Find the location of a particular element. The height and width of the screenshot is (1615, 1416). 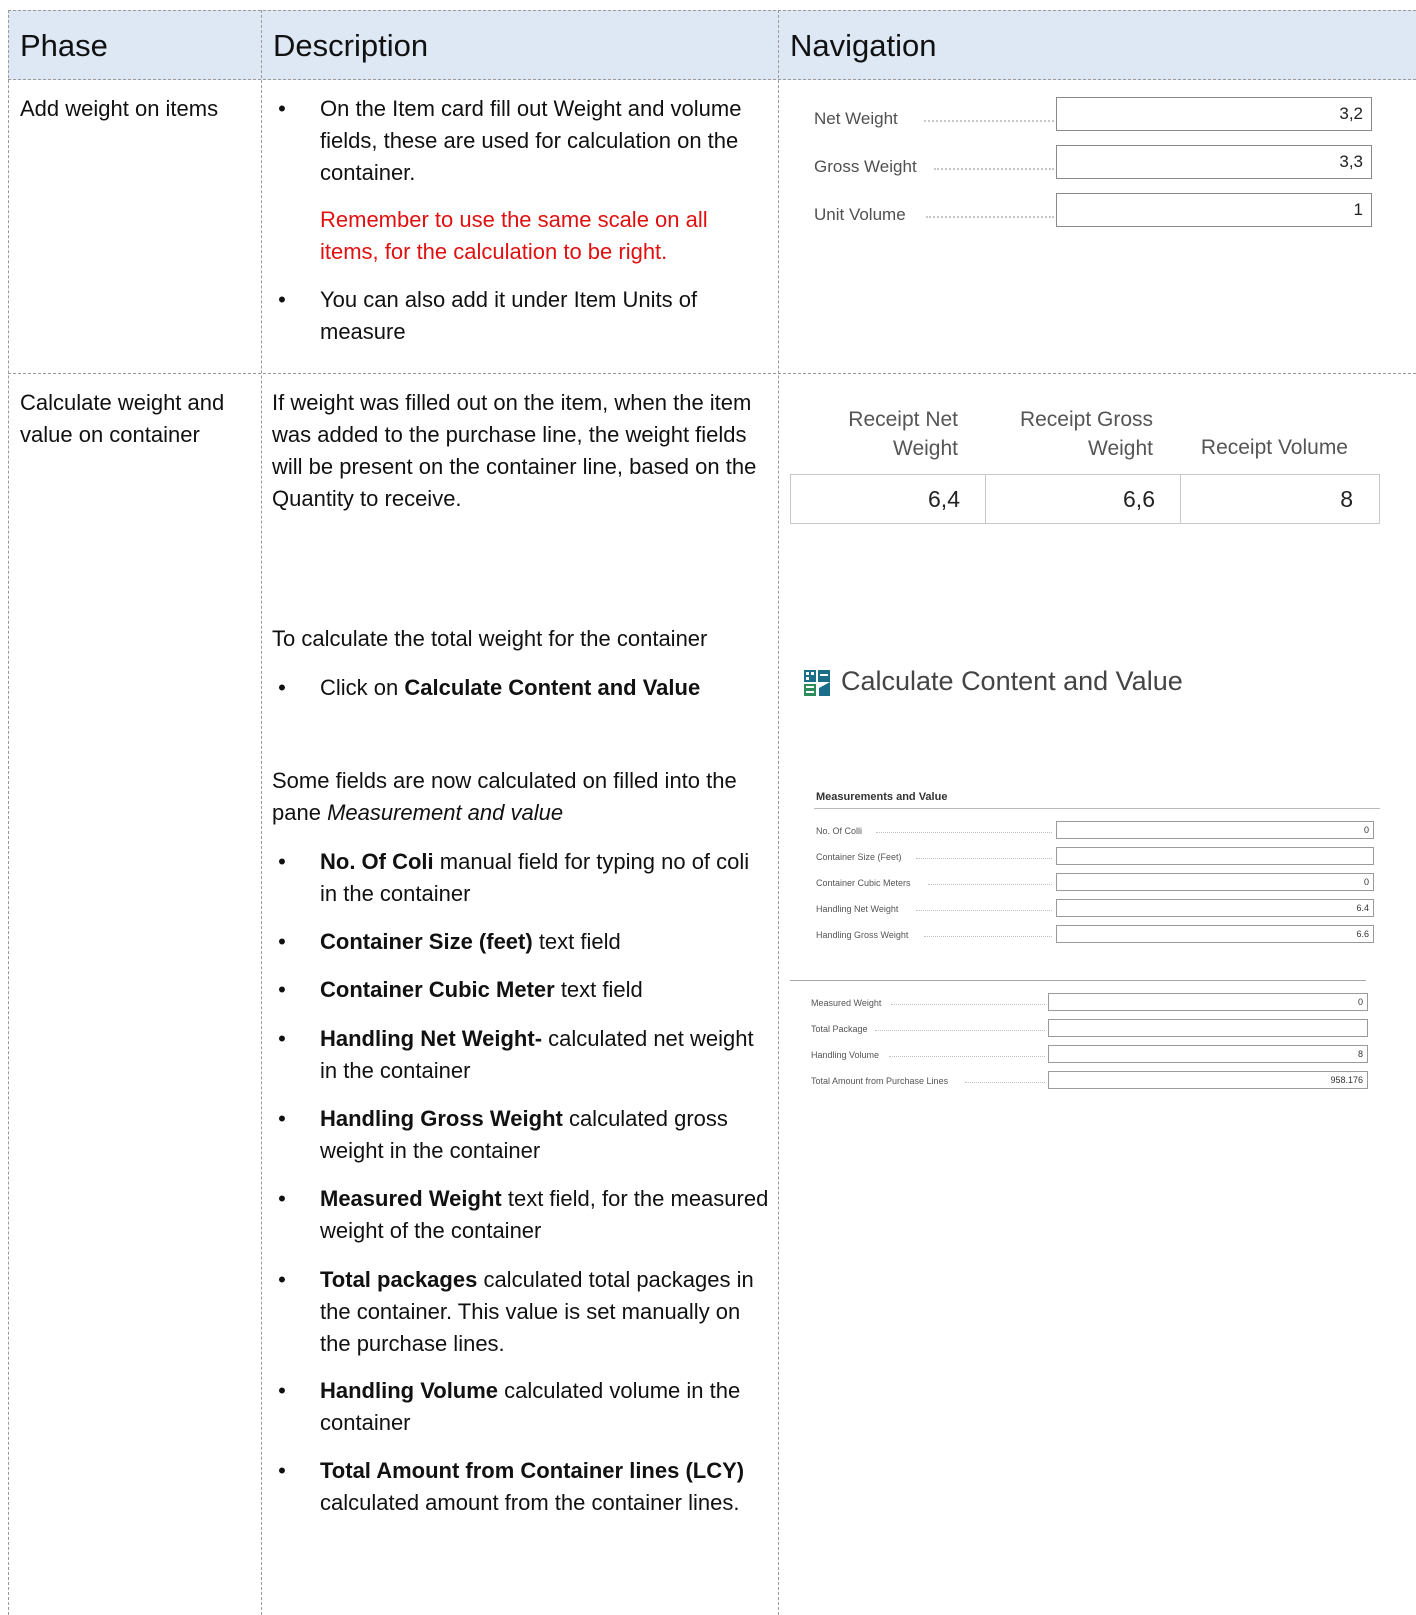

total-amount-field: Total Amount from Purchase Lines 958.176 is located at coordinates (1093, 1080).